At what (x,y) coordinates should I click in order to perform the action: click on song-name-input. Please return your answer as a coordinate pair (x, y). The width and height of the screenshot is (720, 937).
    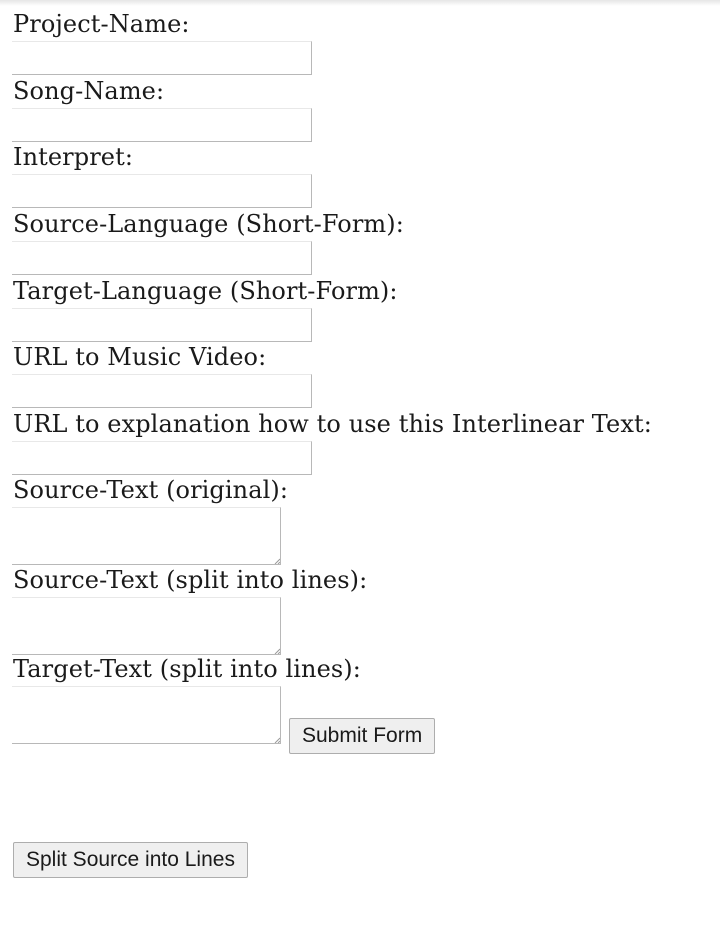
    Looking at the image, I should click on (162, 125).